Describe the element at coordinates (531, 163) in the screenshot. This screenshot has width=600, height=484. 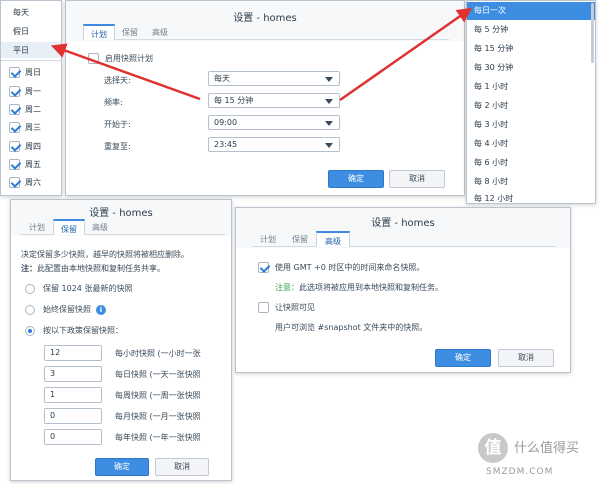
I see `dropdown-option: 每 6 小时` at that location.